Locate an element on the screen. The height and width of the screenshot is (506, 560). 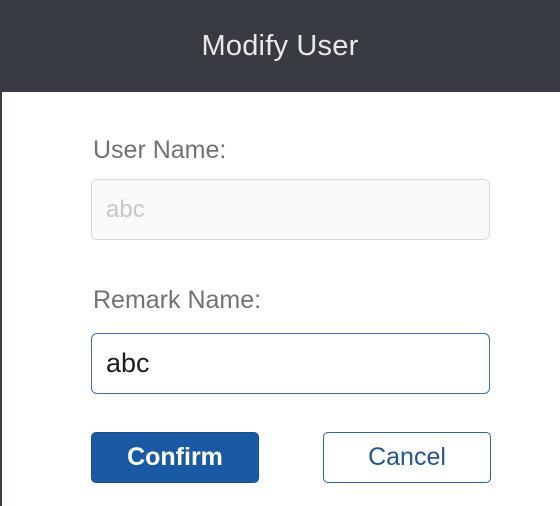
confirm-button: Confirm is located at coordinates (175, 457).